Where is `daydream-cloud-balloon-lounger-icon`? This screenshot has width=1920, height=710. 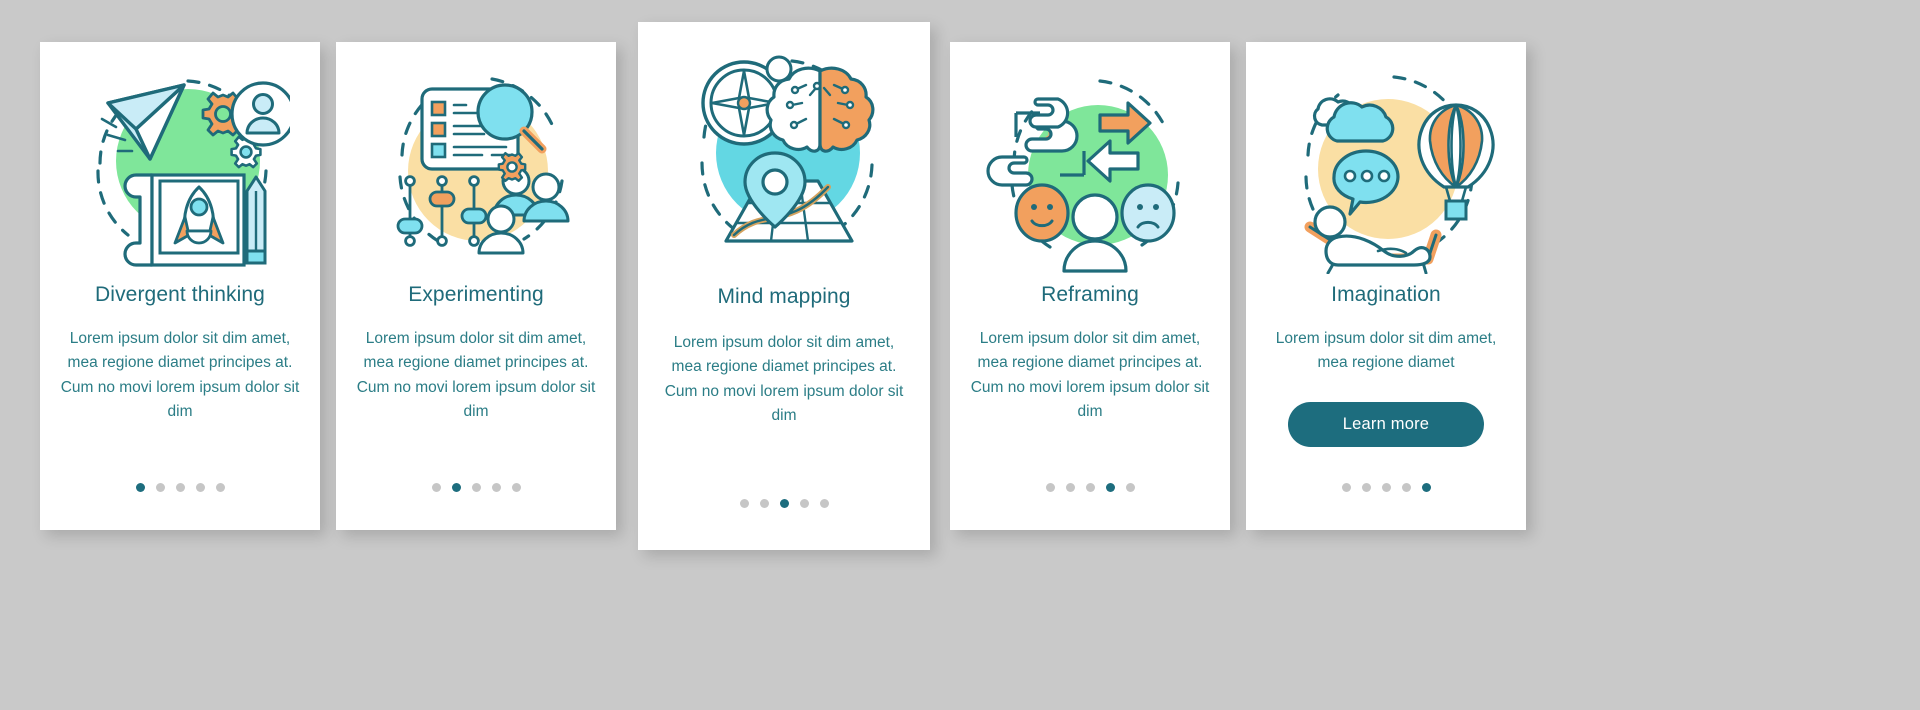 daydream-cloud-balloon-lounger-icon is located at coordinates (1386, 158).